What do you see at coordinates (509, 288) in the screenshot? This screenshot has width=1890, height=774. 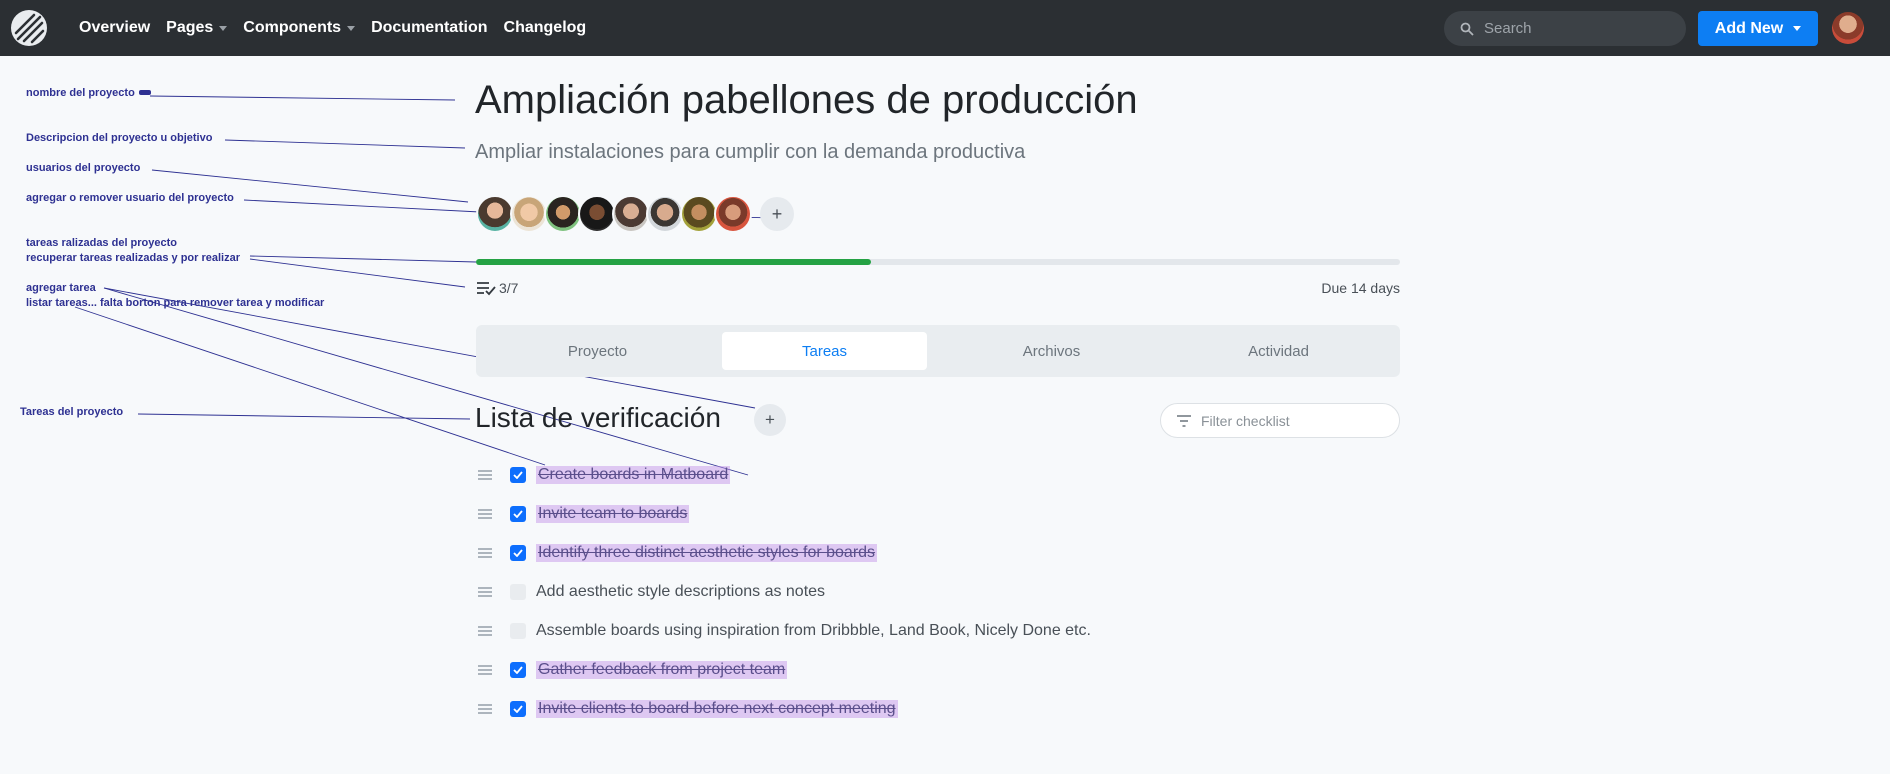 I see `task-count-value: 3/7` at bounding box center [509, 288].